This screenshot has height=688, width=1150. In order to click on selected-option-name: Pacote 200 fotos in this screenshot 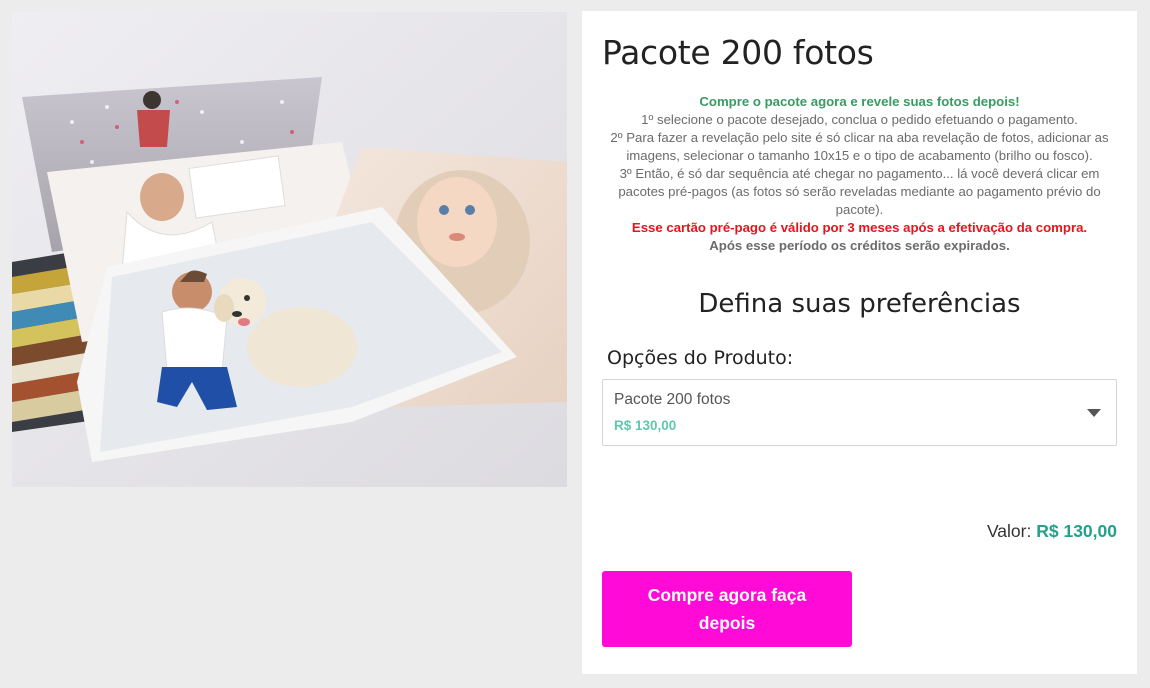, I will do `click(672, 399)`.